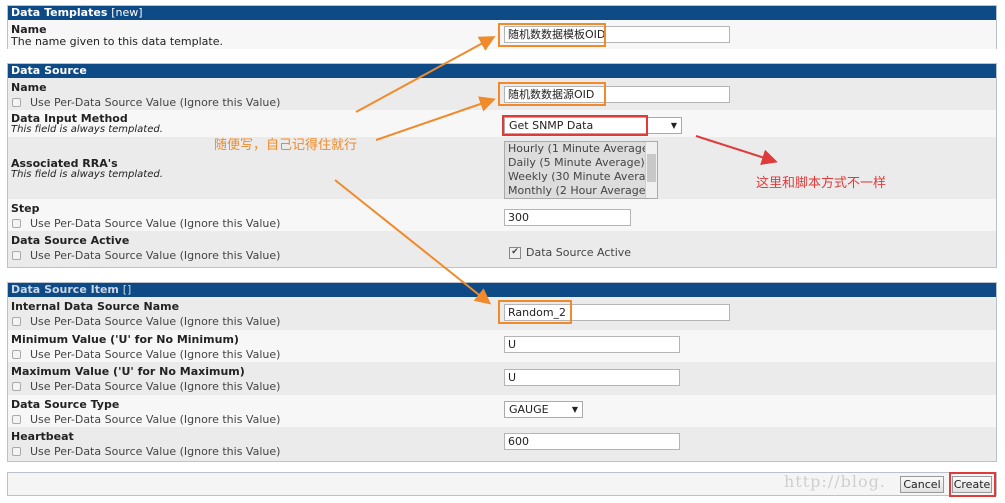 The width and height of the screenshot is (1005, 503). I want to click on arrow-to-internal-name, so click(413, 242).